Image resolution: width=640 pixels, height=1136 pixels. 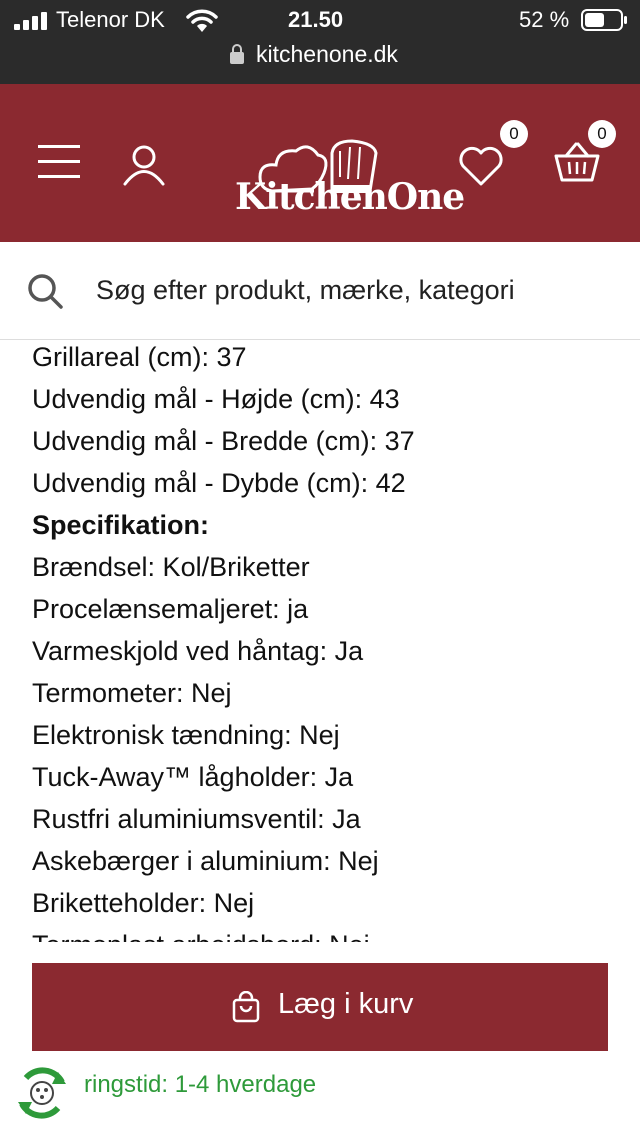 I want to click on bag-icon, so click(x=246, y=1007).